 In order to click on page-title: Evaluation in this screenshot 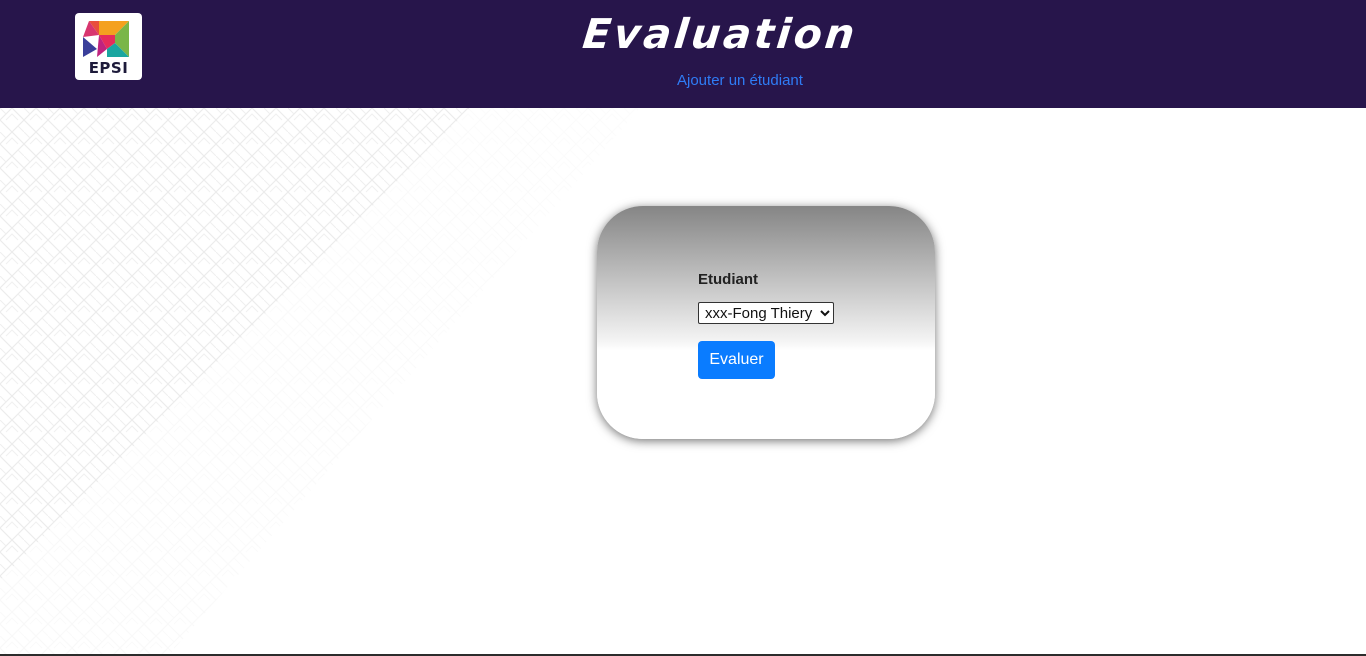, I will do `click(720, 34)`.